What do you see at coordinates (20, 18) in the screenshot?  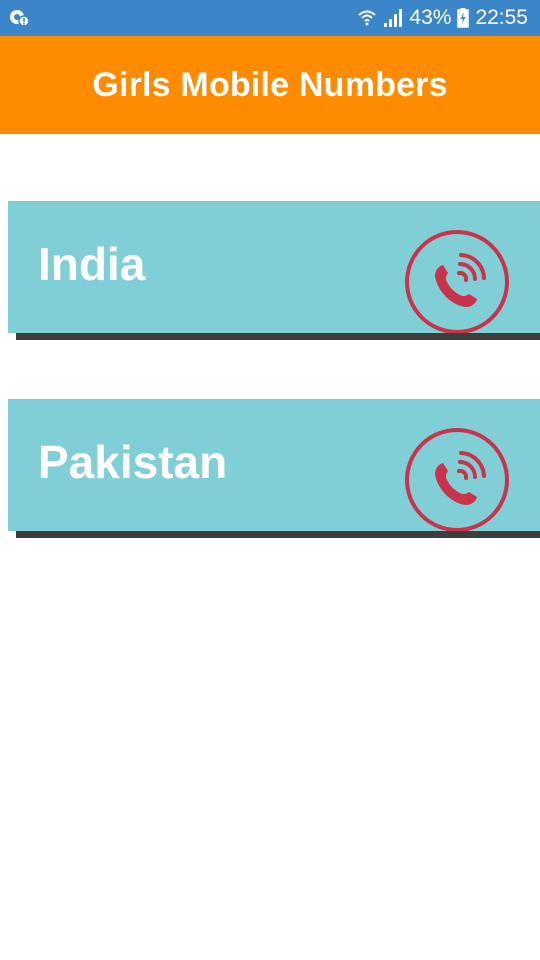 I see `notification-icon` at bounding box center [20, 18].